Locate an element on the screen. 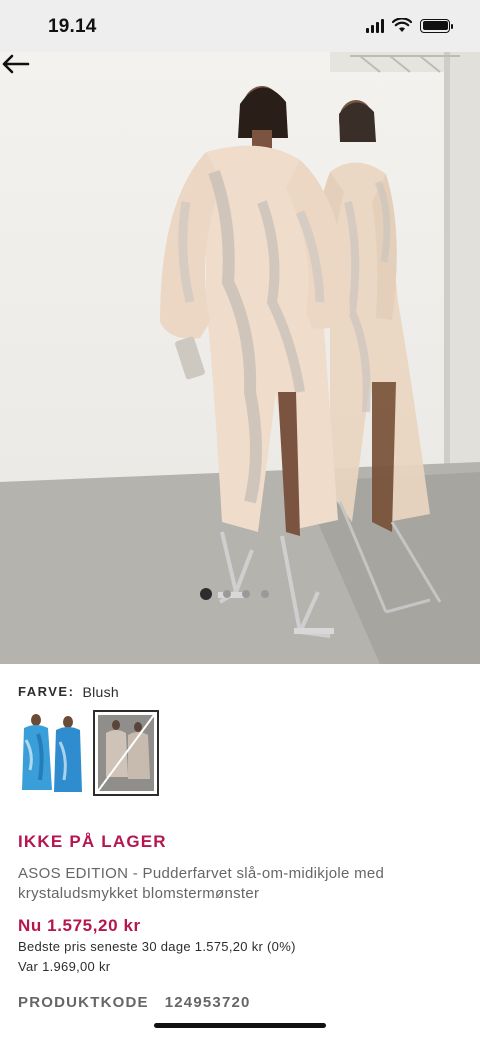 The image size is (480, 1038). product-code-label: PRODUKTKODE is located at coordinates (83, 1002).